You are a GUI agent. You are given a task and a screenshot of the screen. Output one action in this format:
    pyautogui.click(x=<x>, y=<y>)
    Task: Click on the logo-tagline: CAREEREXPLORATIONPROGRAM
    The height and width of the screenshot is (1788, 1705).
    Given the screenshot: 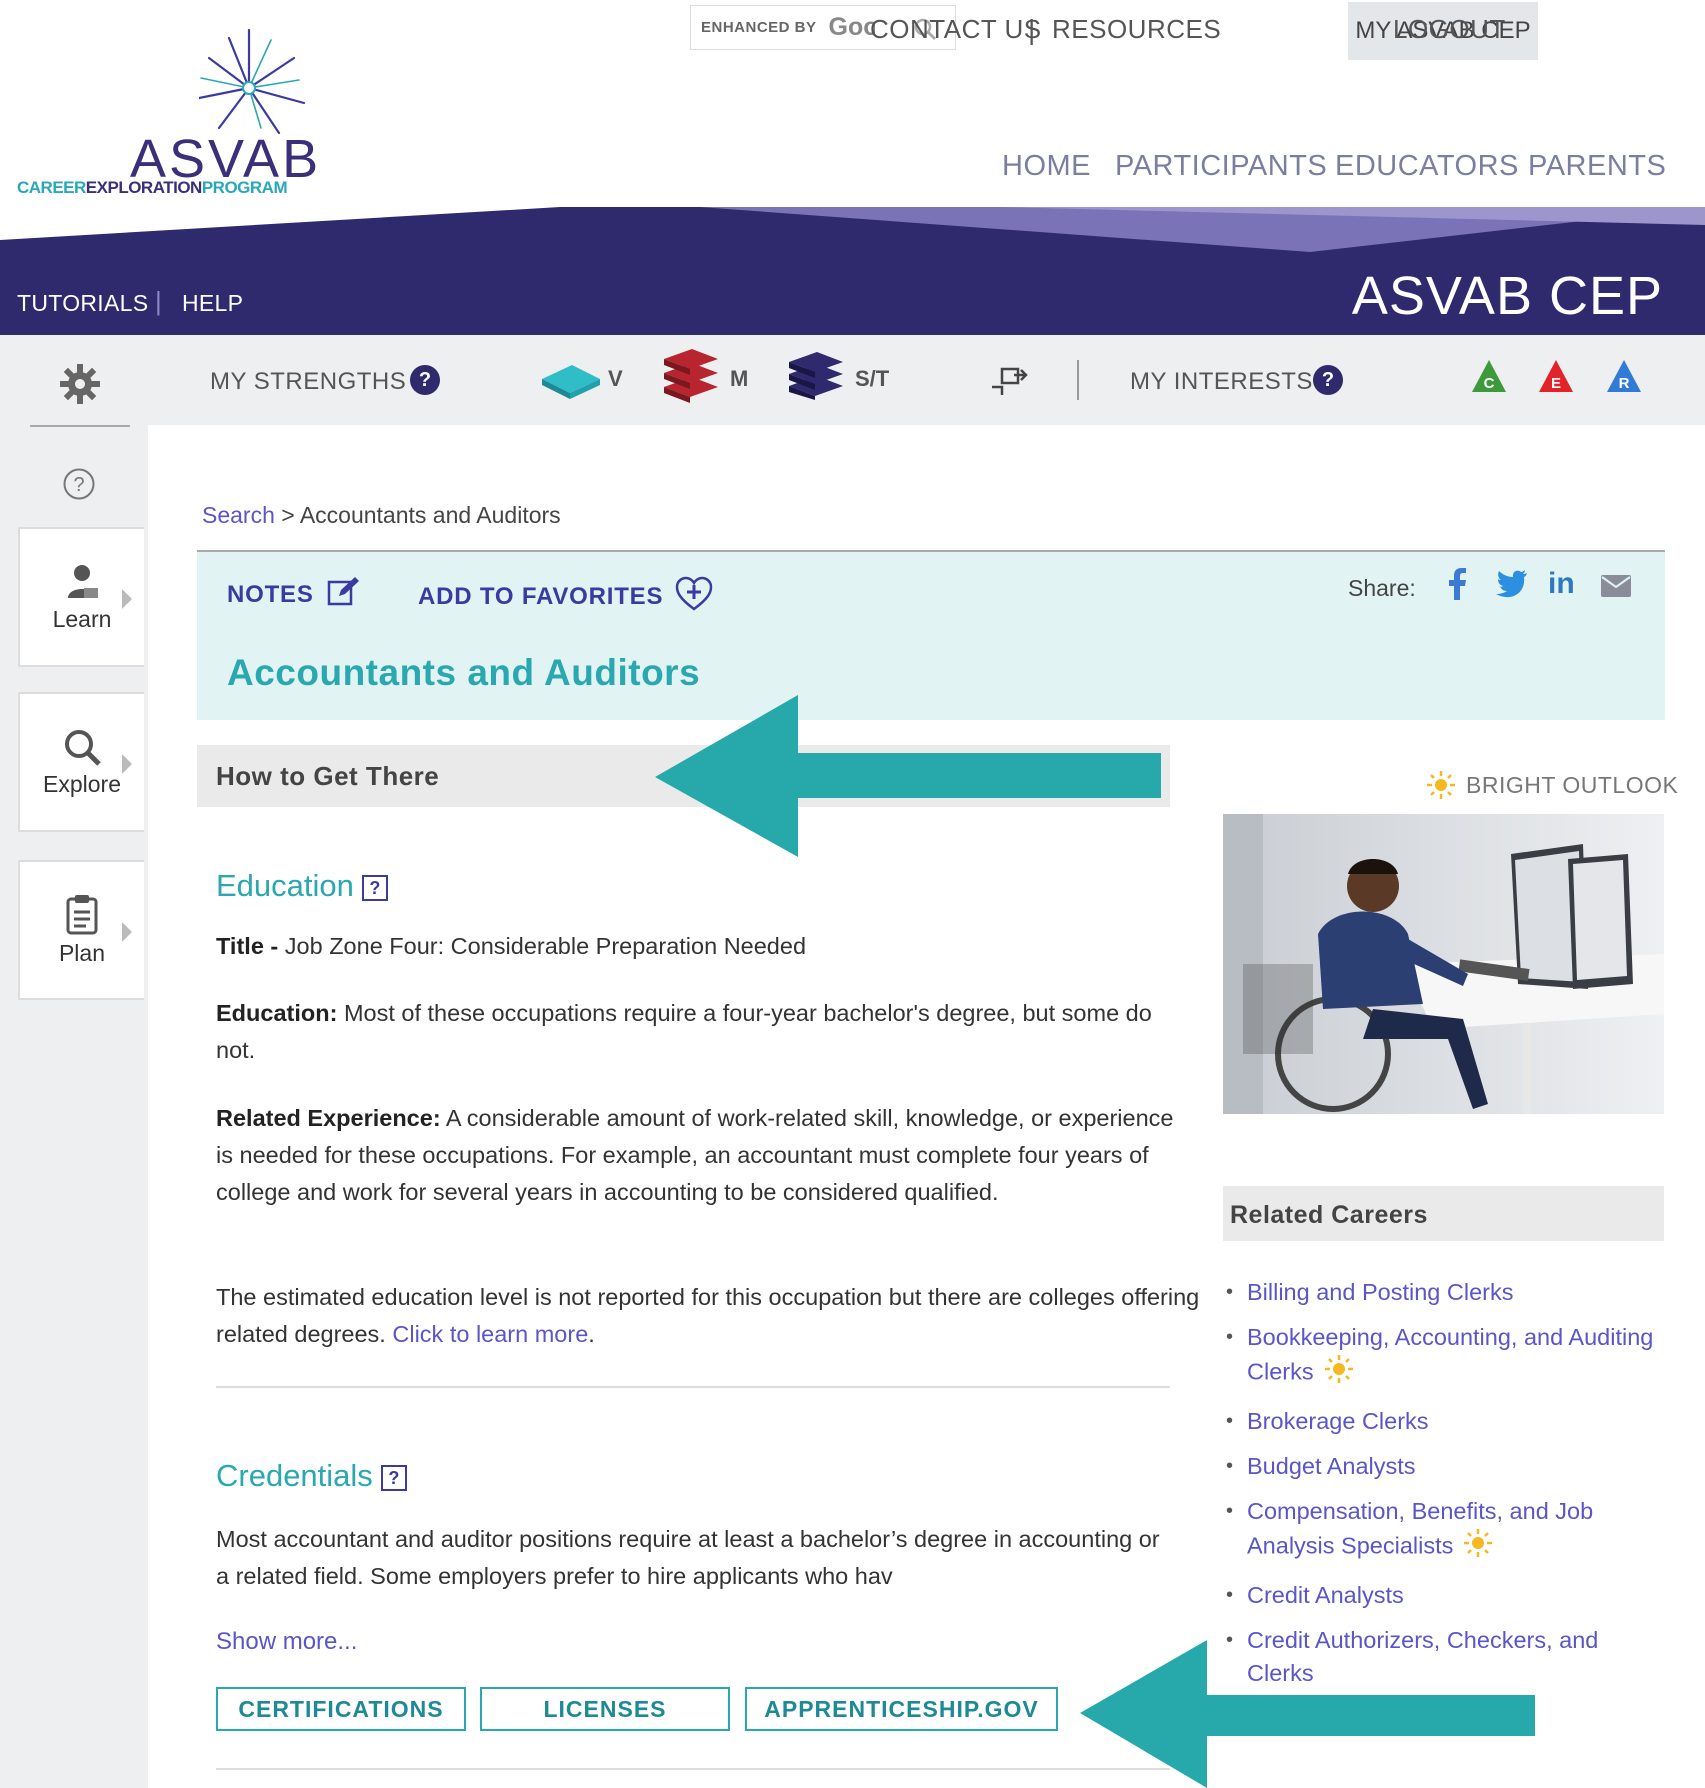 What is the action you would take?
    pyautogui.click(x=152, y=188)
    